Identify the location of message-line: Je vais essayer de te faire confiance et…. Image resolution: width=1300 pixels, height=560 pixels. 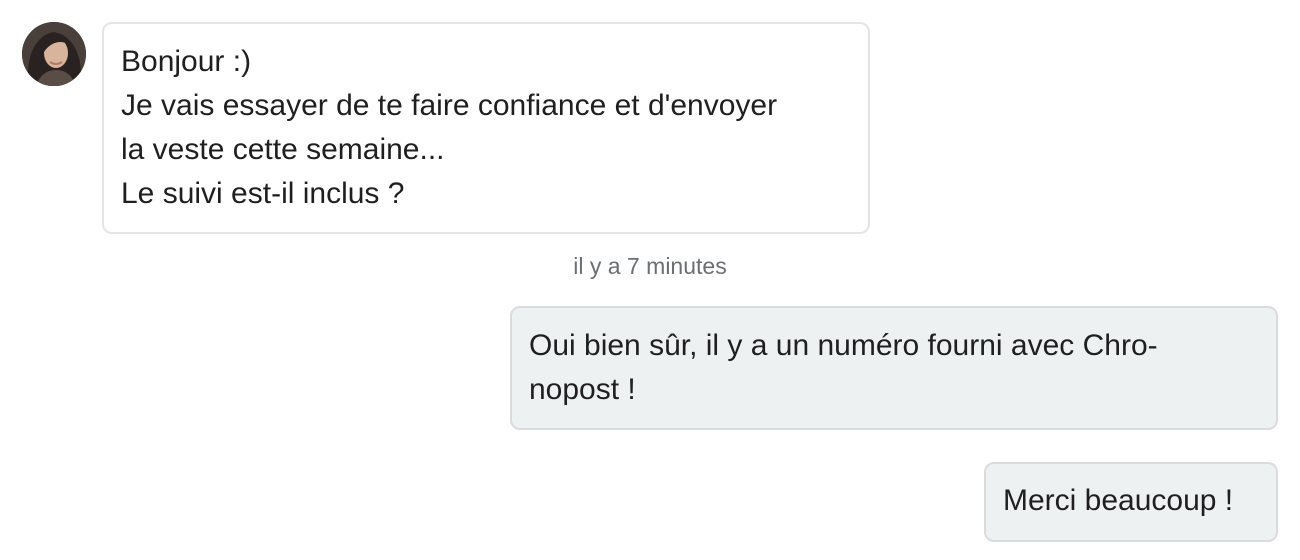
(449, 105).